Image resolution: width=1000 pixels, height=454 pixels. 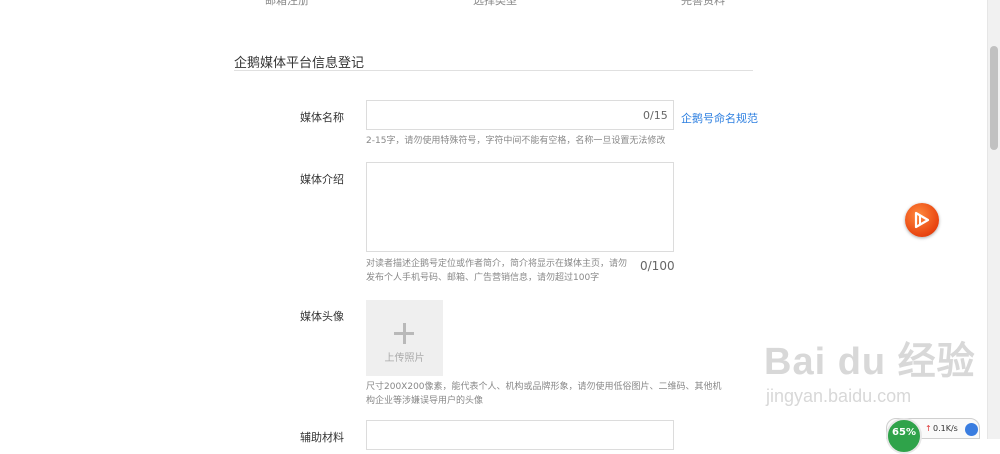 What do you see at coordinates (322, 117) in the screenshot?
I see `media-name-label: 媒体名称` at bounding box center [322, 117].